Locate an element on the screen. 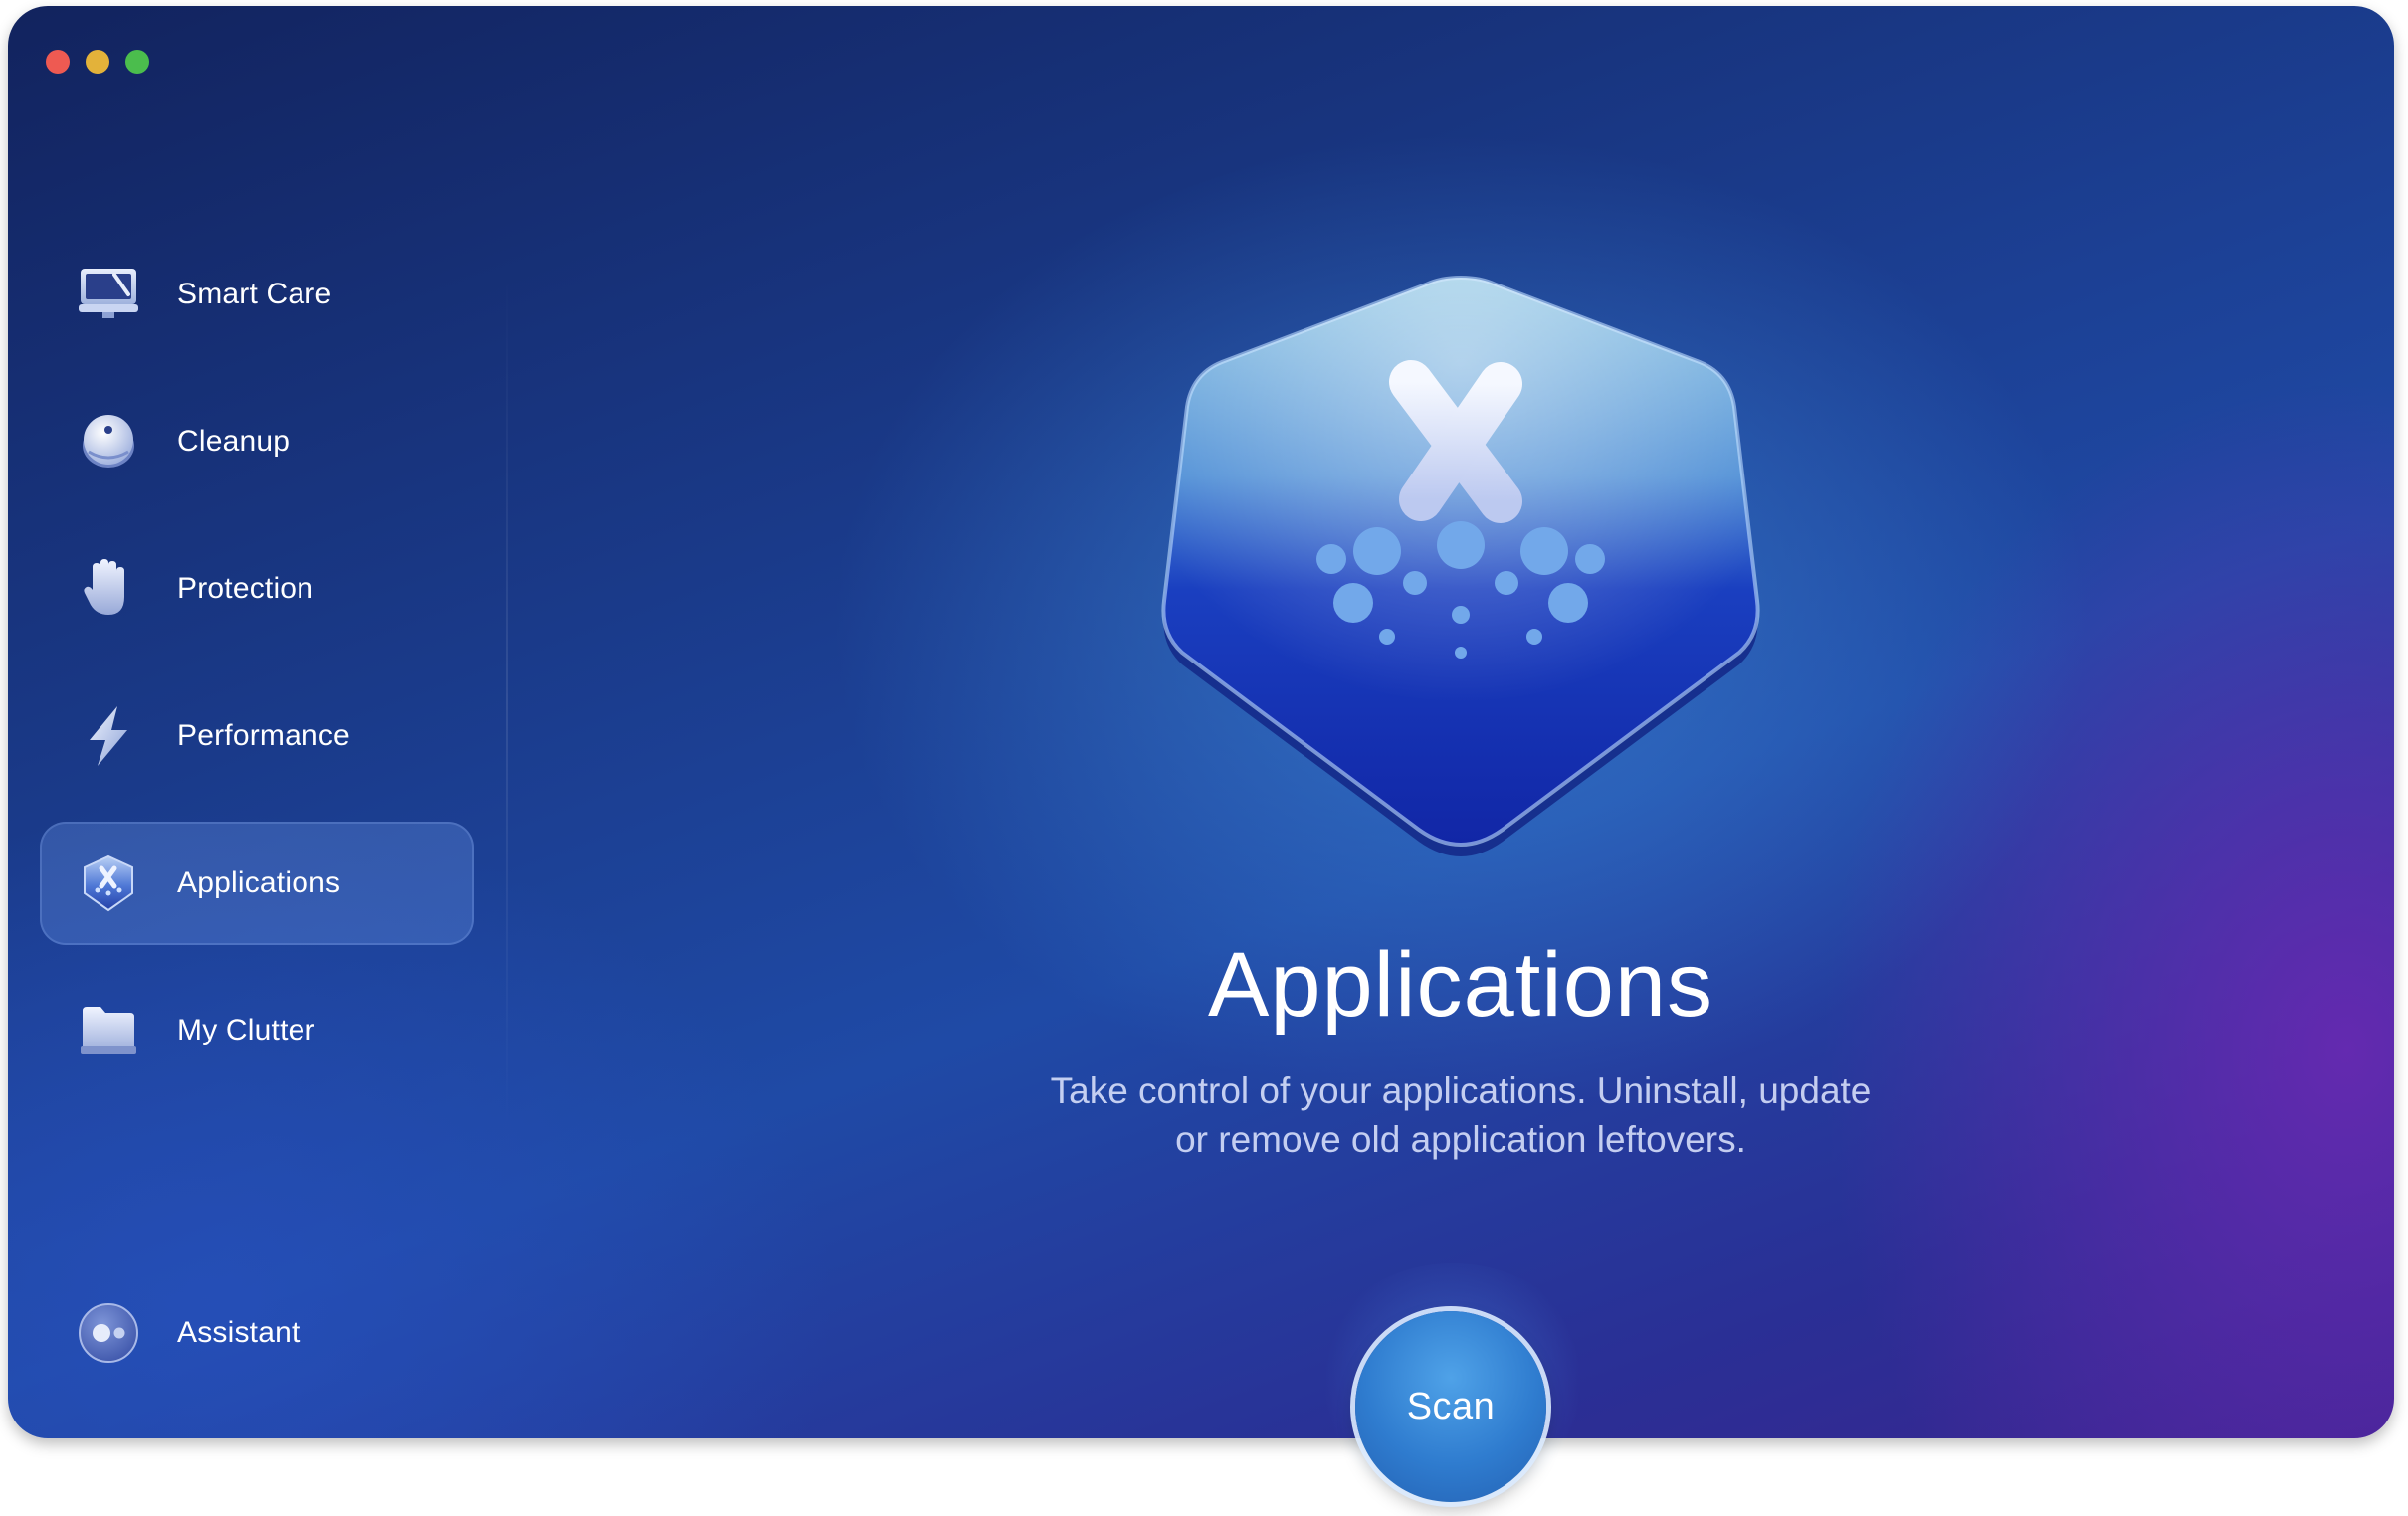  minimize-window-button is located at coordinates (97, 62).